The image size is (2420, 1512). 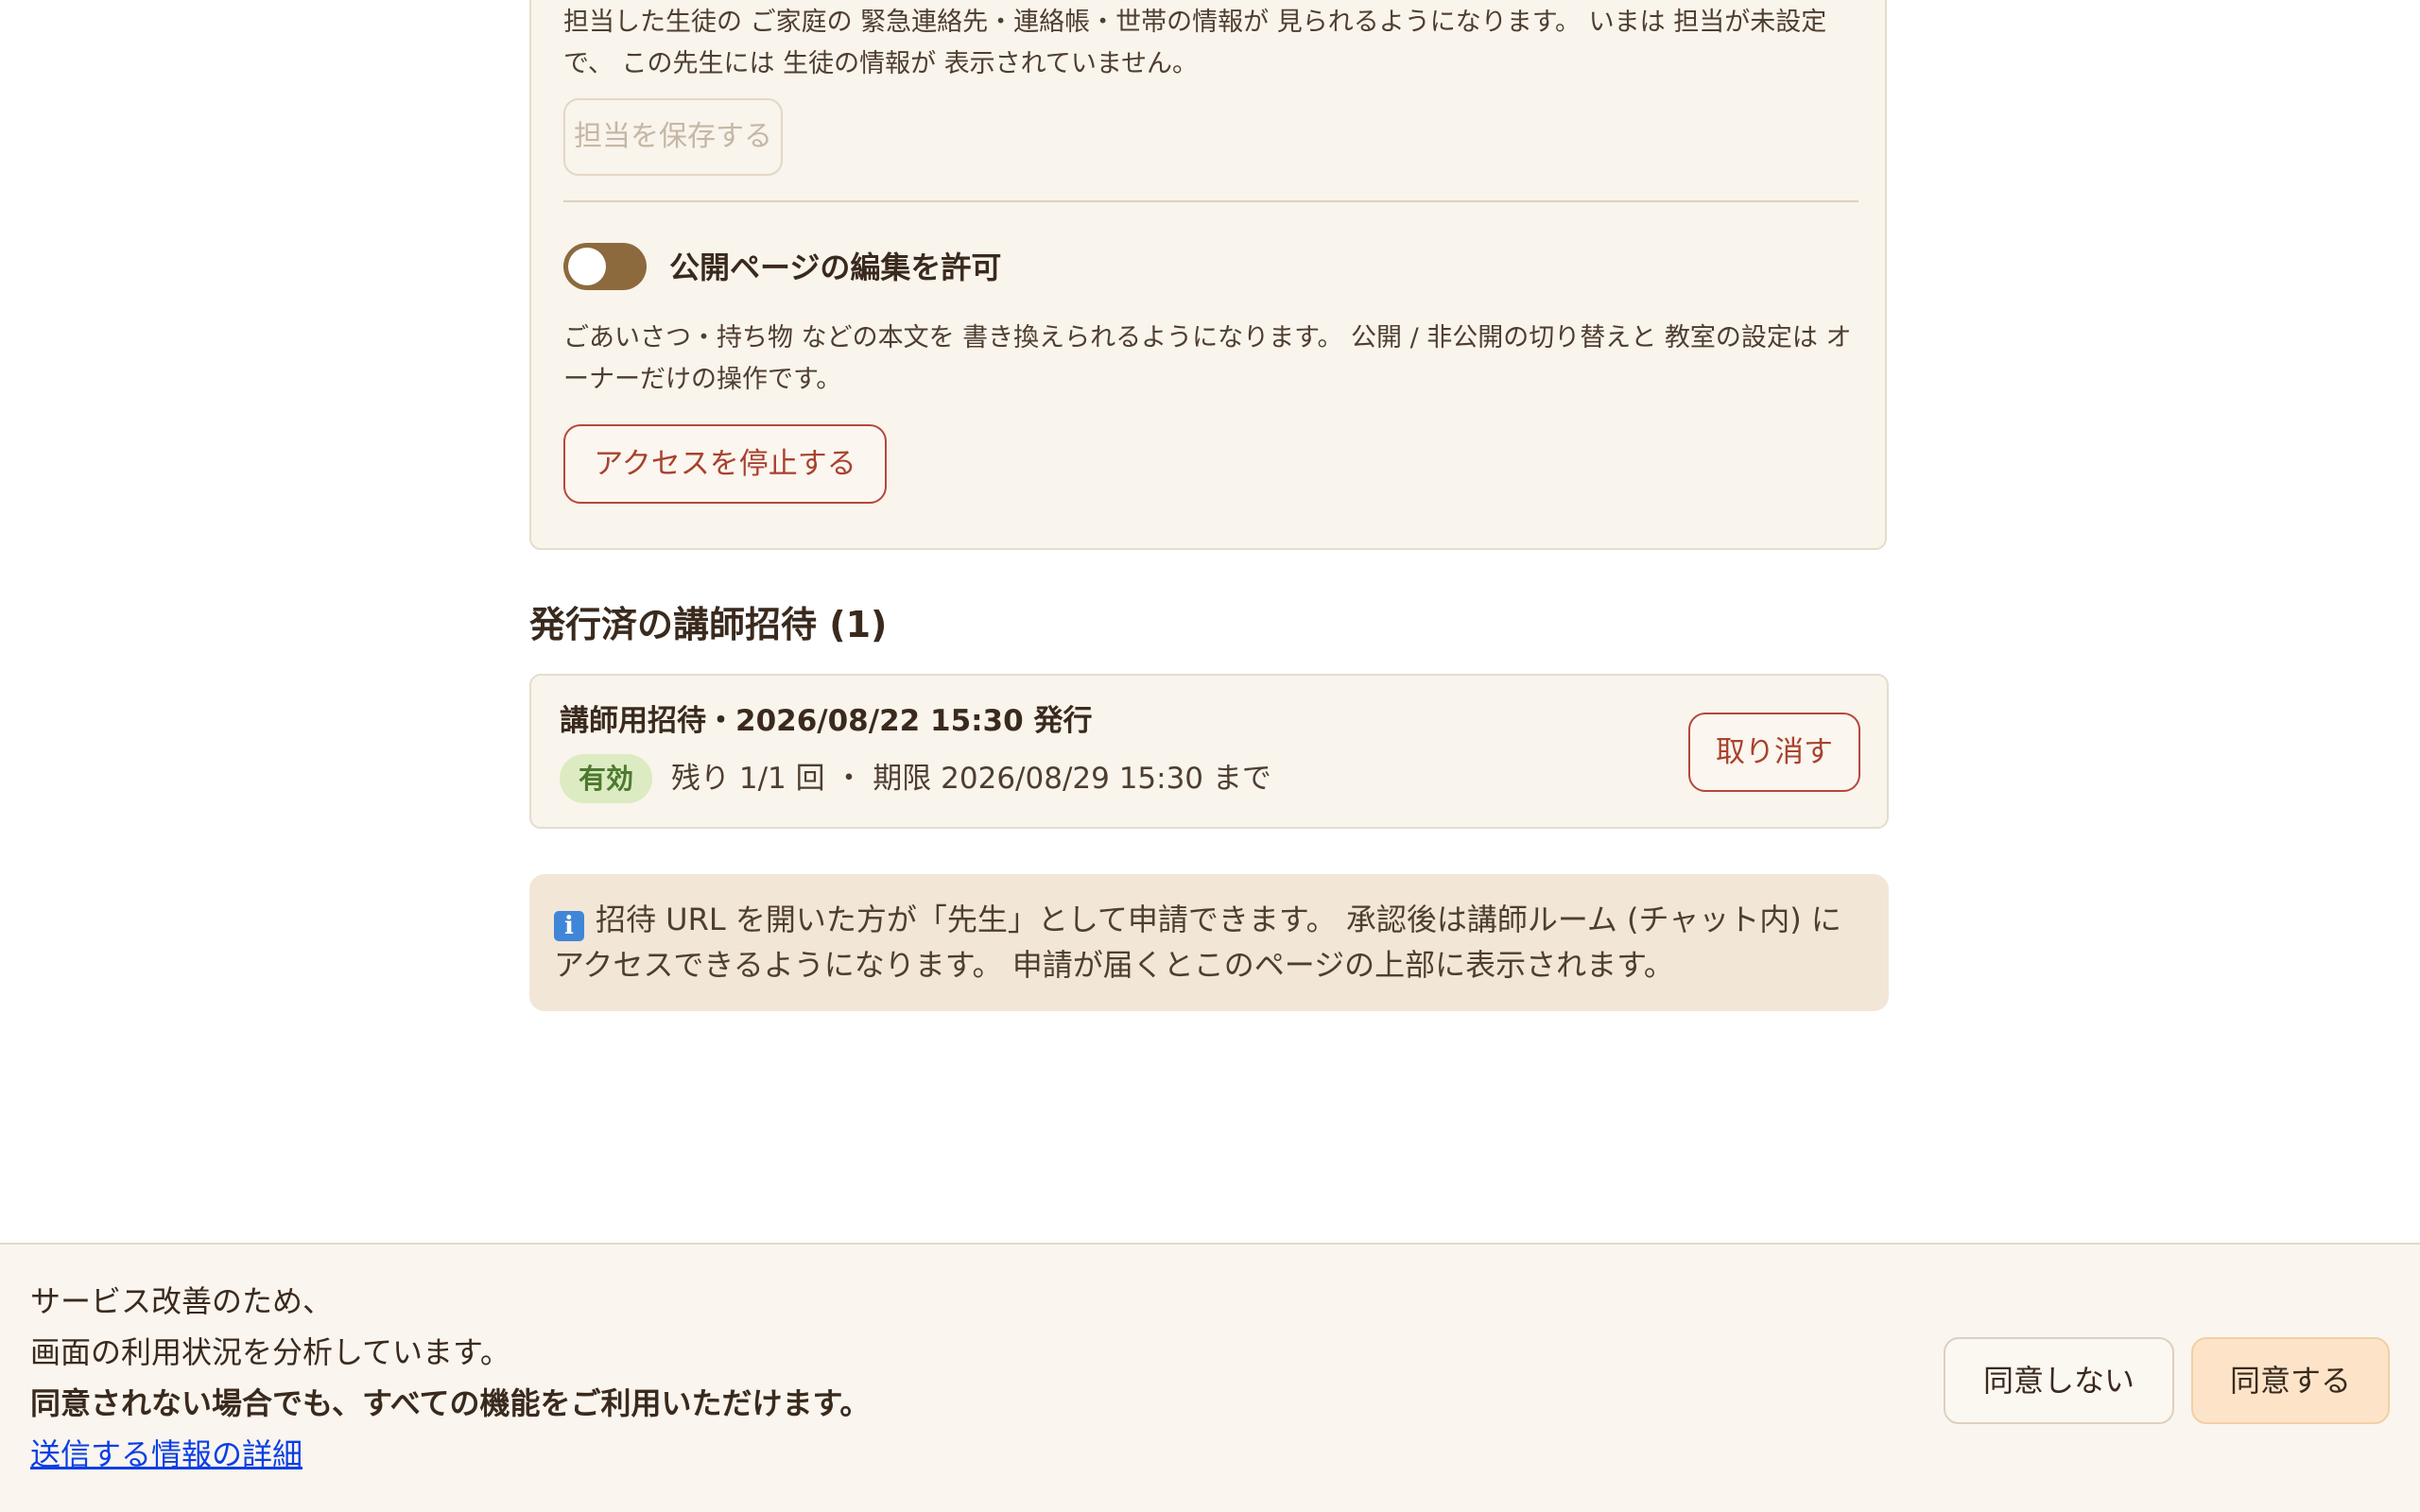 What do you see at coordinates (607, 778) in the screenshot?
I see `status-badge: 有効` at bounding box center [607, 778].